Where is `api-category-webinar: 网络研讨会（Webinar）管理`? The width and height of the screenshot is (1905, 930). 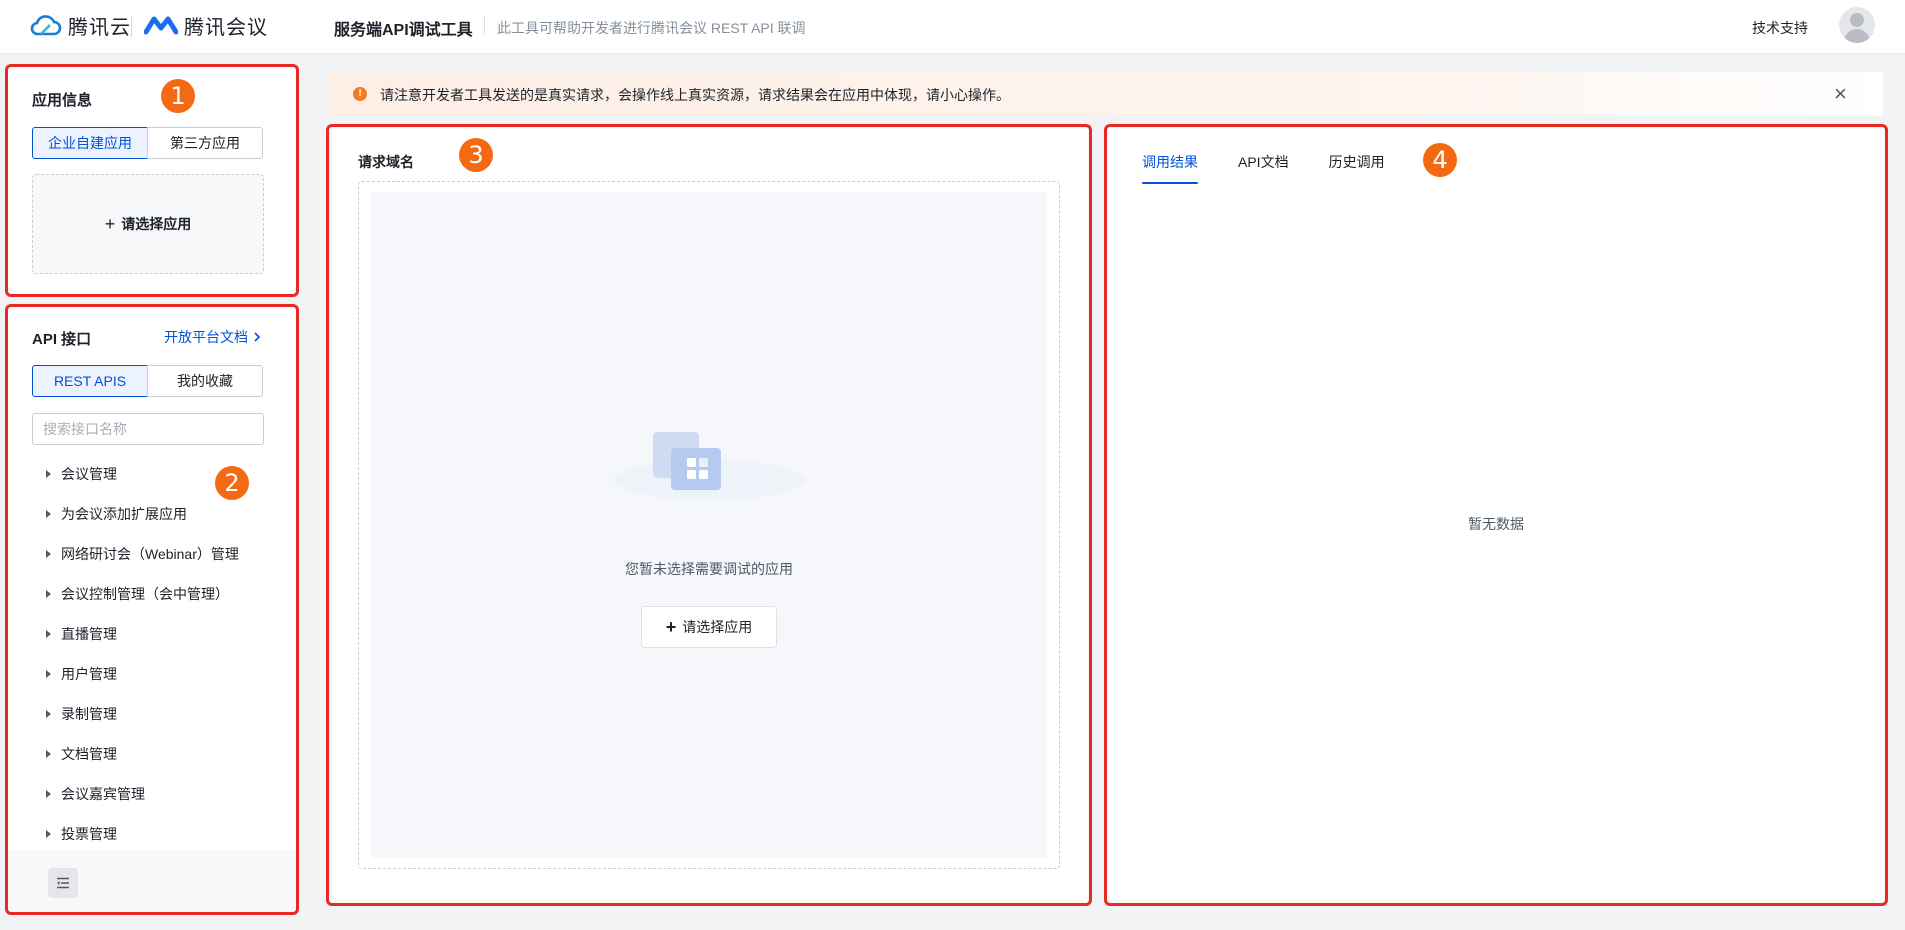
api-category-webinar: 网络研讨会（Webinar）管理 is located at coordinates (158, 554).